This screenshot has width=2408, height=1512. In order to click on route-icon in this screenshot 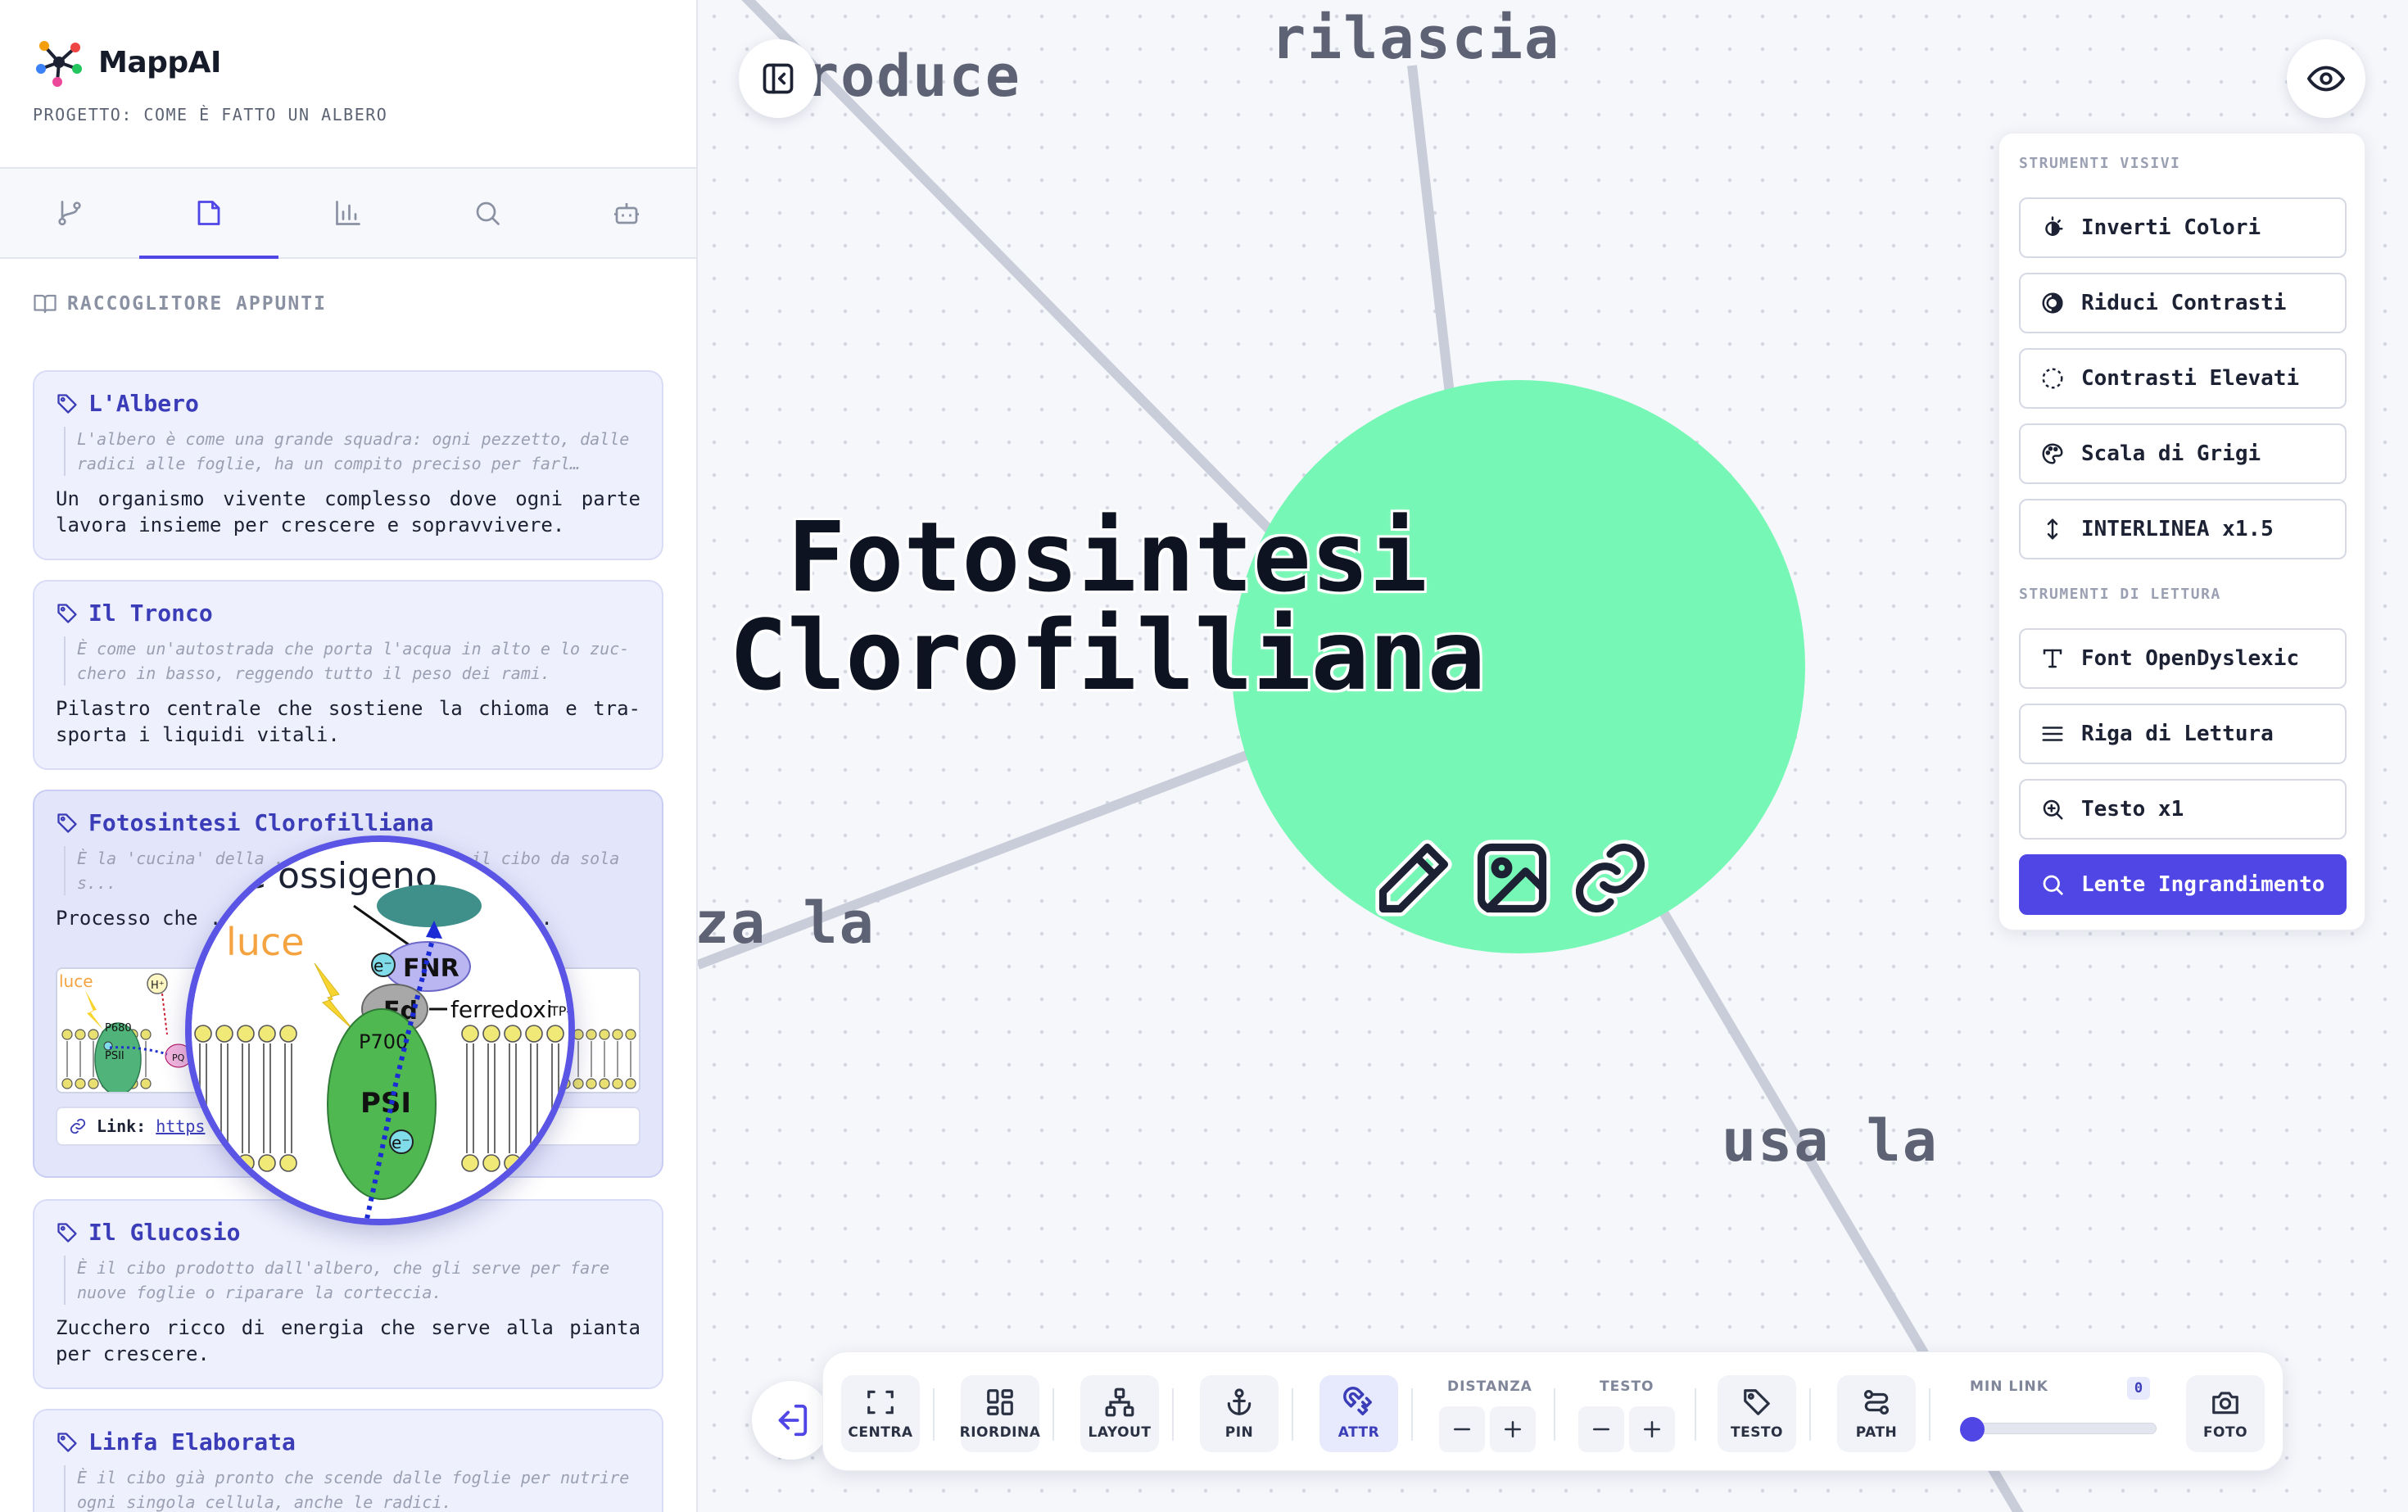, I will do `click(1876, 1402)`.